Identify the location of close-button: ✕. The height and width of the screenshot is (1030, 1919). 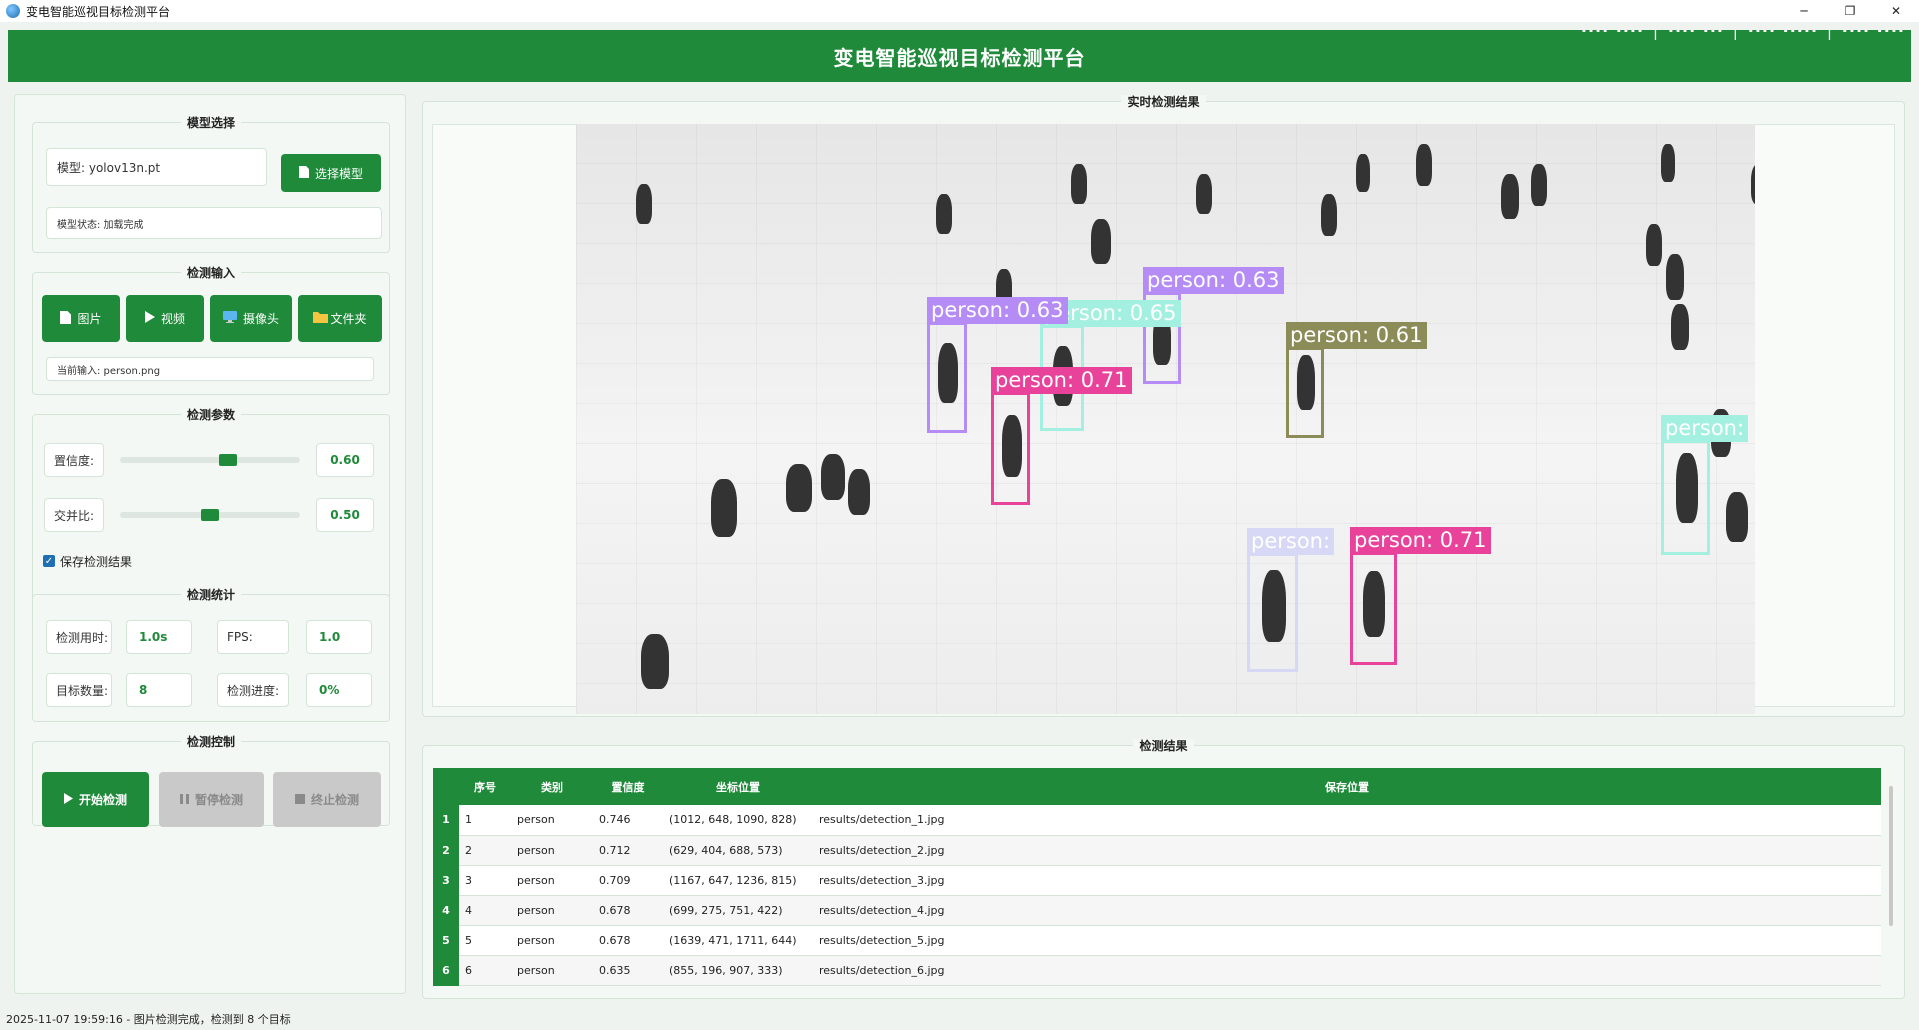
(1896, 11).